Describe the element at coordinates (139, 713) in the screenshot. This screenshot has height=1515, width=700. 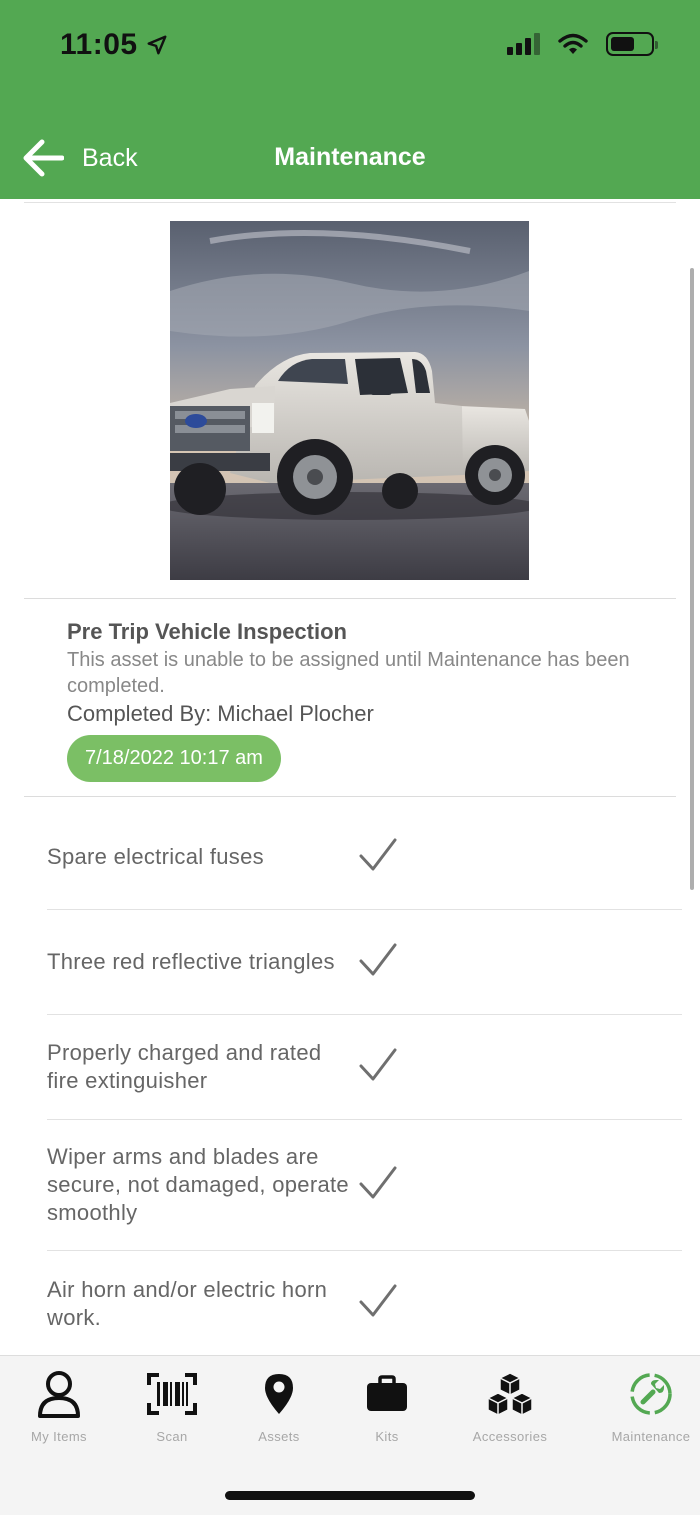
I see `completed-by-label: Completed By:` at that location.